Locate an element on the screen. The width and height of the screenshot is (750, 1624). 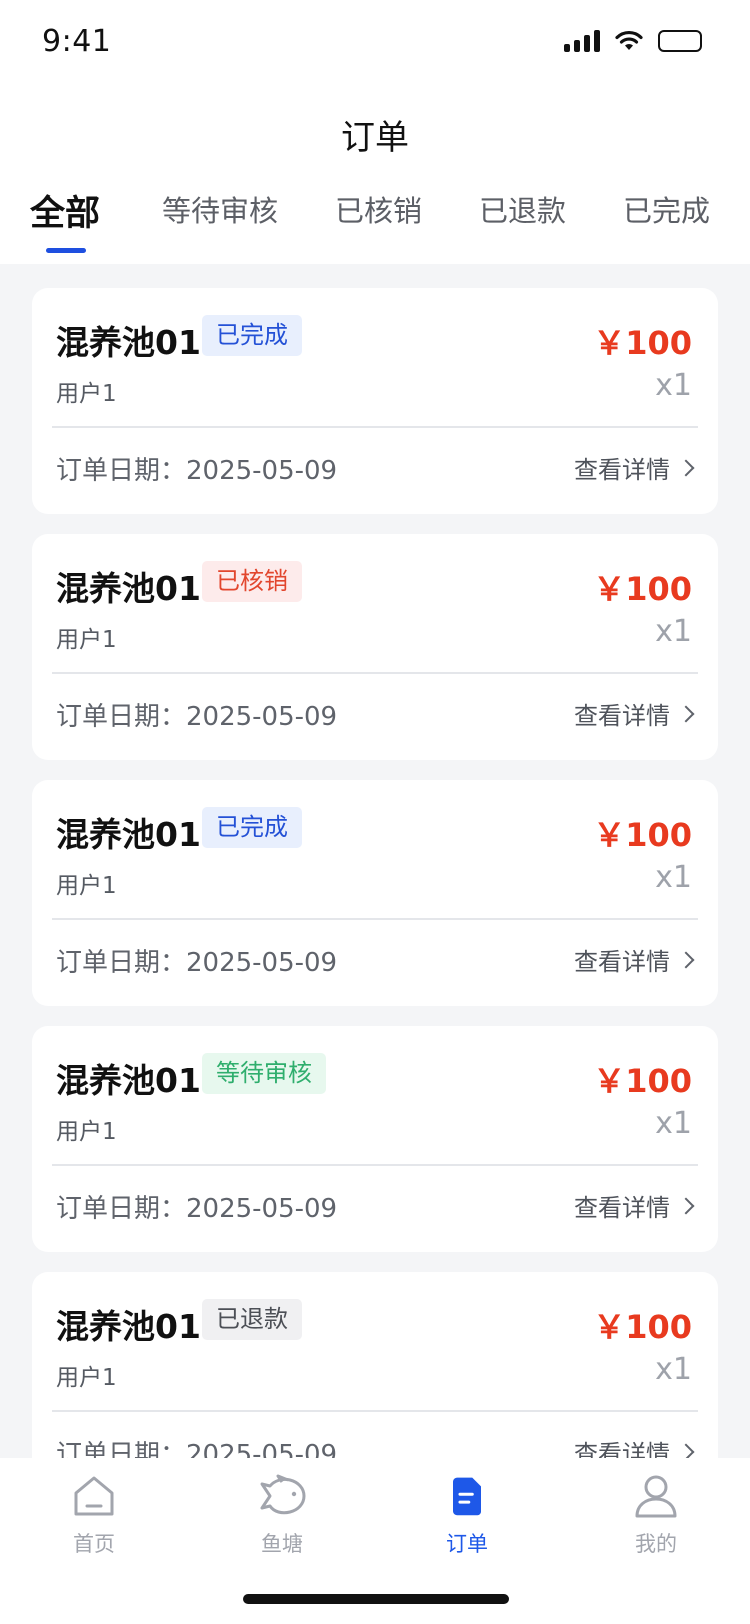
active-tab-indicator is located at coordinates (66, 250).